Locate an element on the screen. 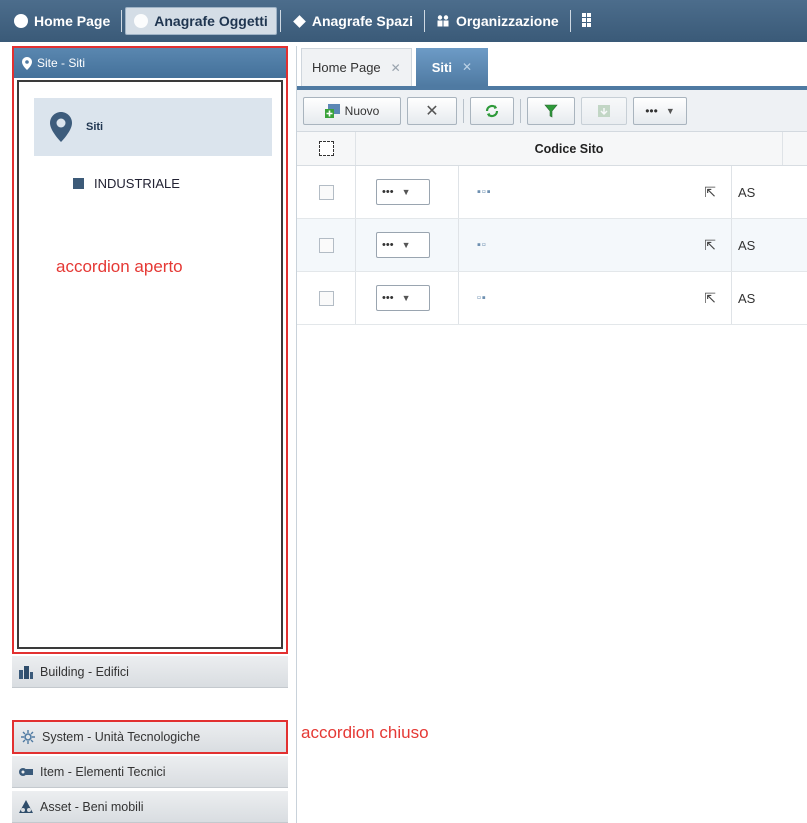  filter-button is located at coordinates (551, 110).